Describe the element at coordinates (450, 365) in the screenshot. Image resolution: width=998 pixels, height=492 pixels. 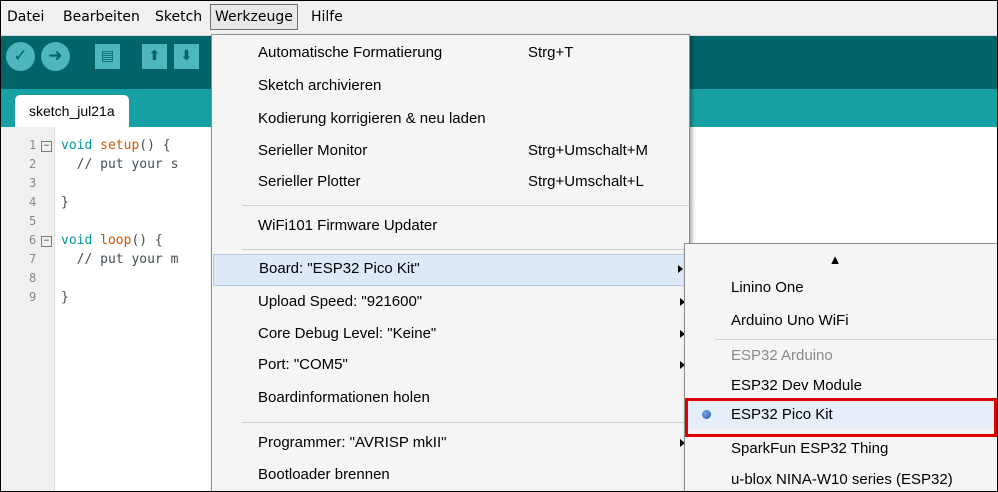
I see `menu-item-port: Port: "COM5"` at that location.